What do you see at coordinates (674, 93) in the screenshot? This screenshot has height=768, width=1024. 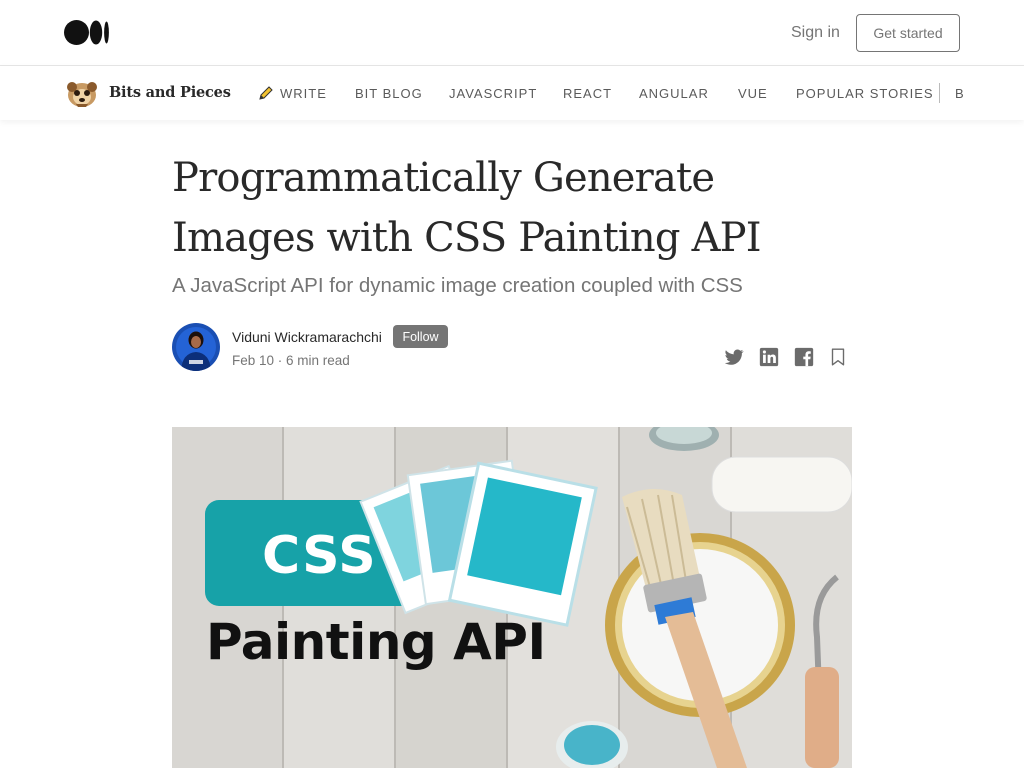 I see `nav-angular: ANGULAR` at bounding box center [674, 93].